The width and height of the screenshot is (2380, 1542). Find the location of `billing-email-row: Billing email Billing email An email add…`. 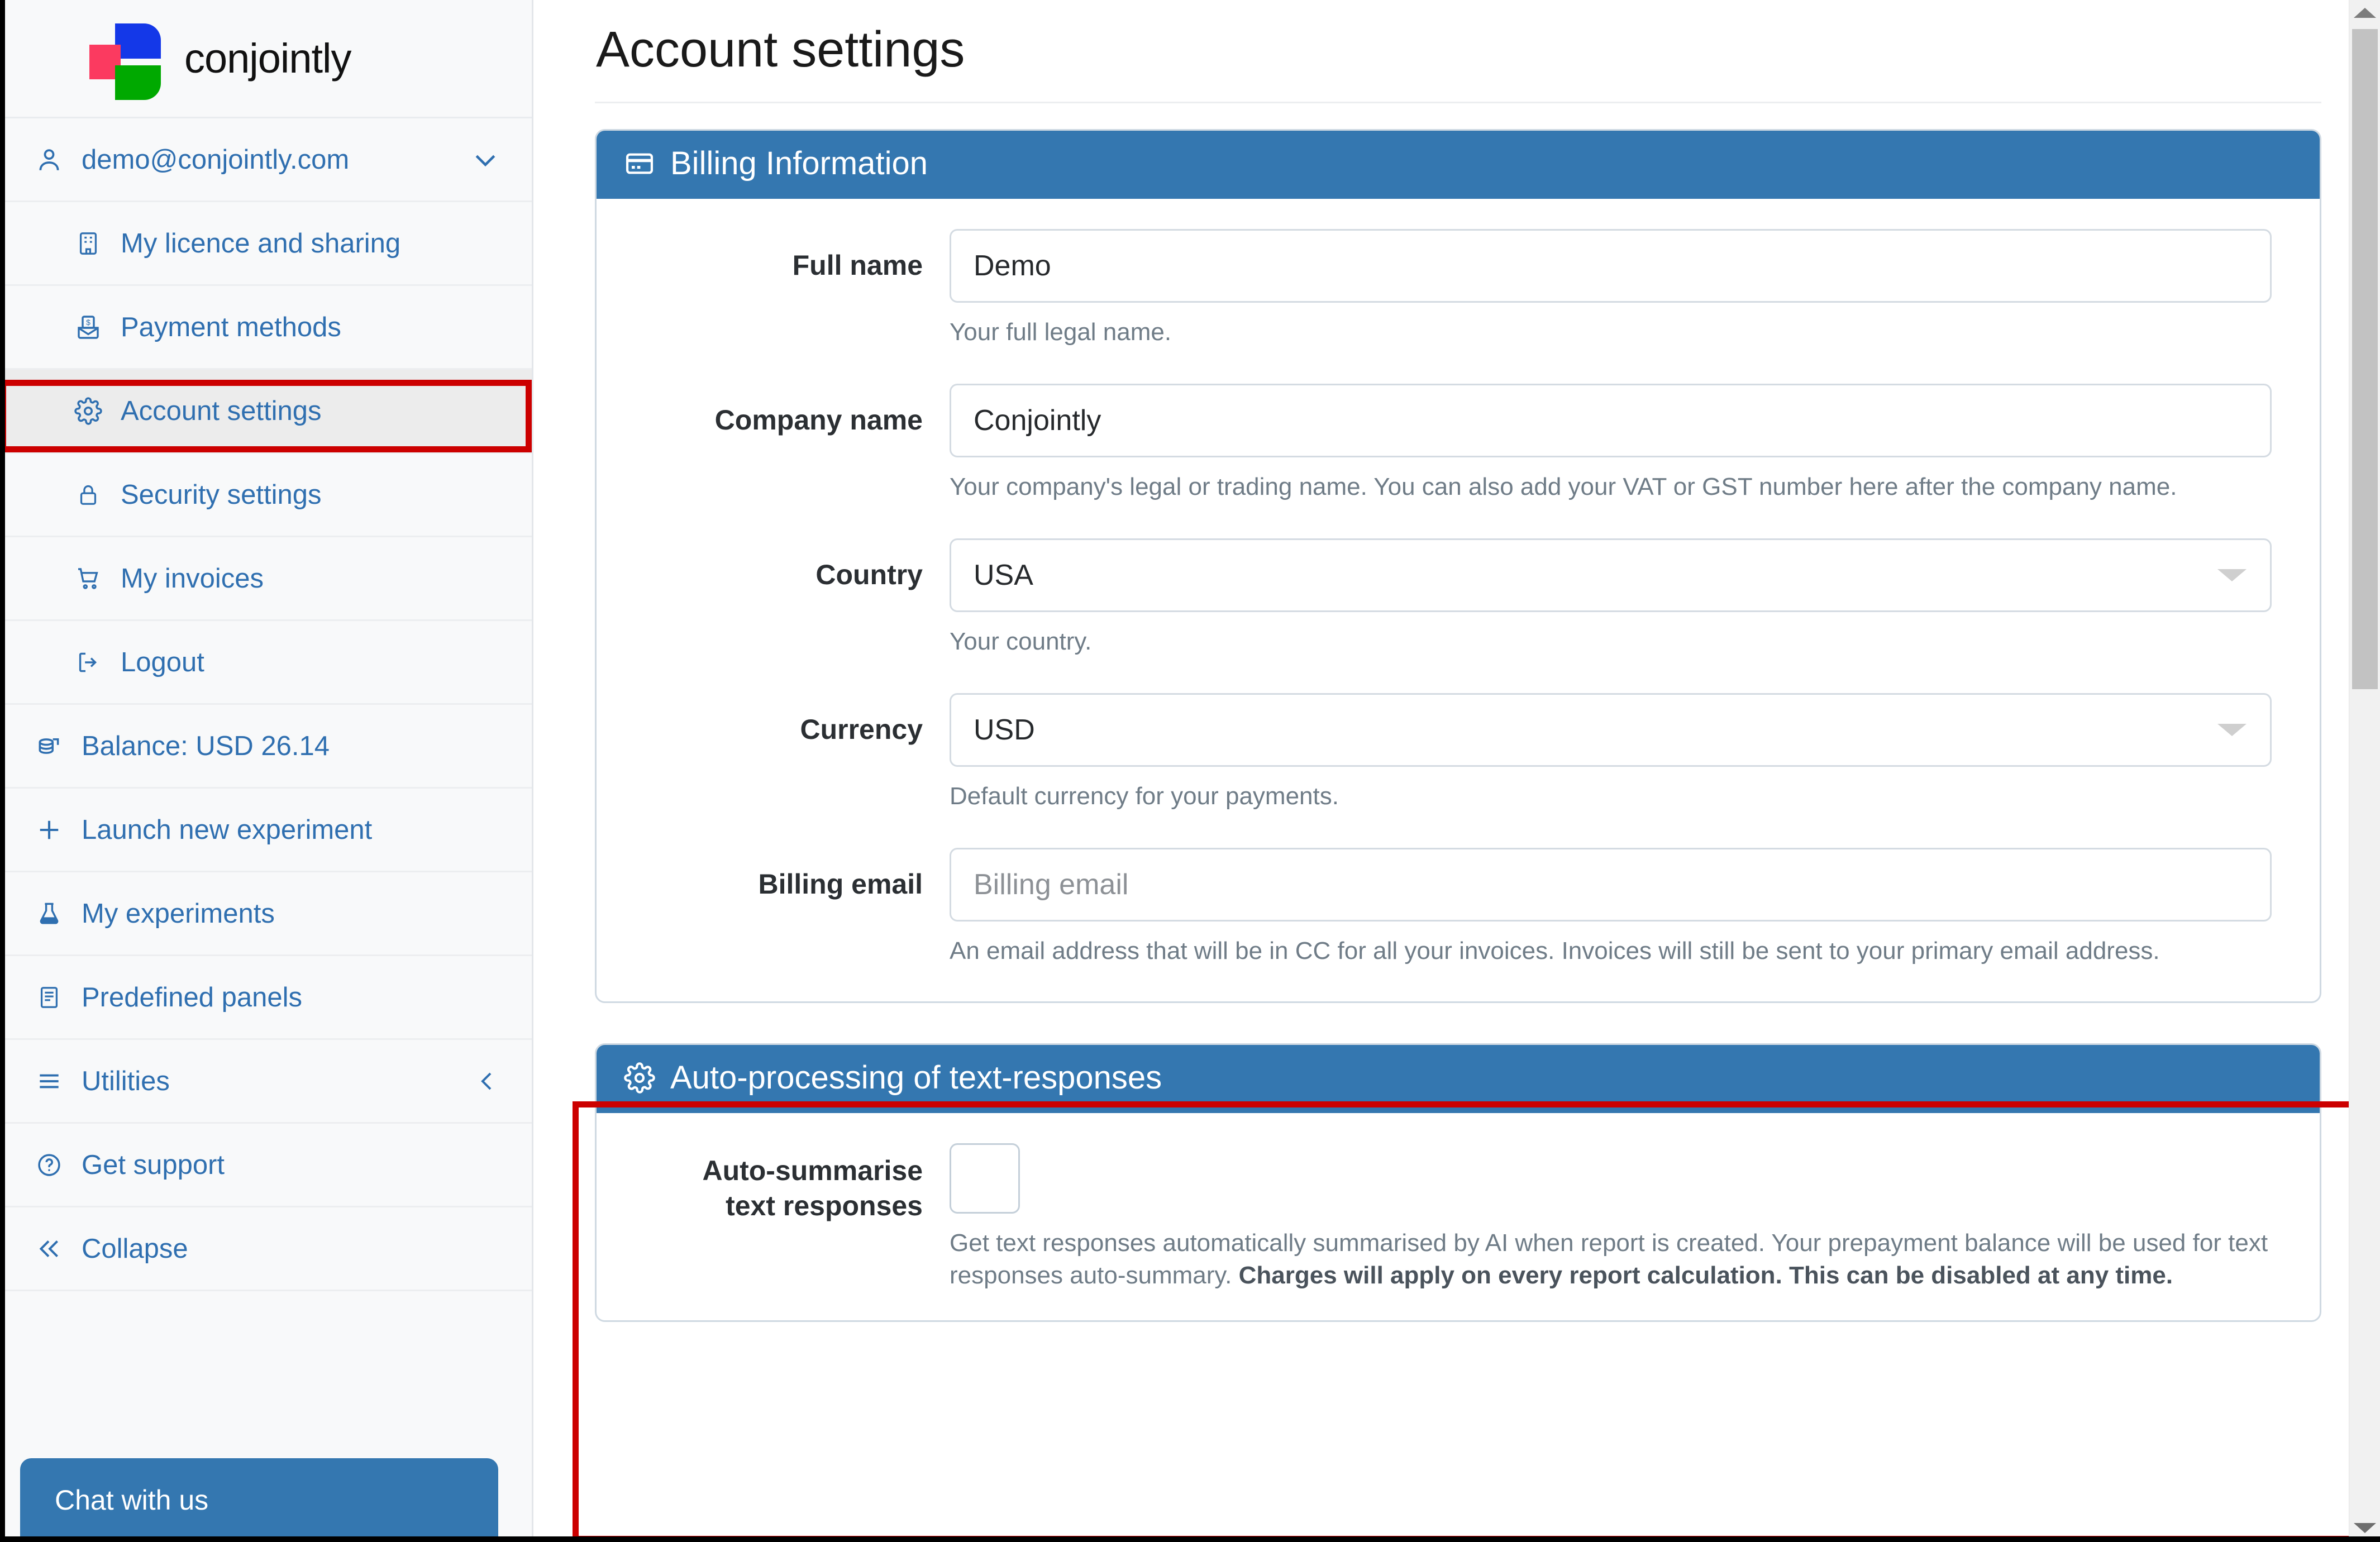

billing-email-row: Billing email Billing email An email add… is located at coordinates (1458, 907).